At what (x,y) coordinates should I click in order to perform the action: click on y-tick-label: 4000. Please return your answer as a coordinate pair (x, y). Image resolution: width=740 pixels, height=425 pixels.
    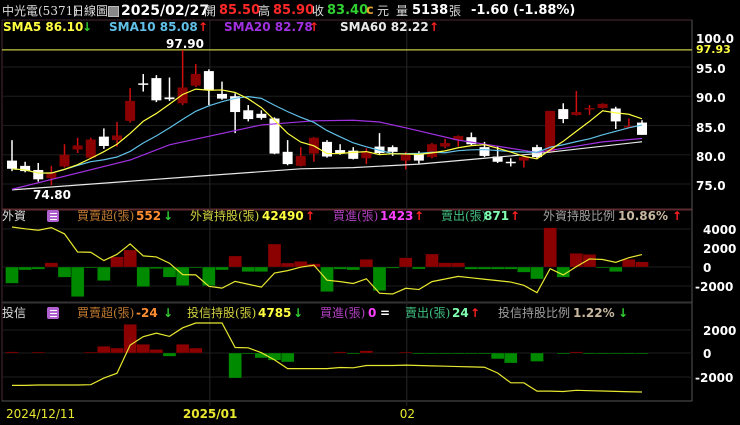
    Looking at the image, I should click on (719, 230).